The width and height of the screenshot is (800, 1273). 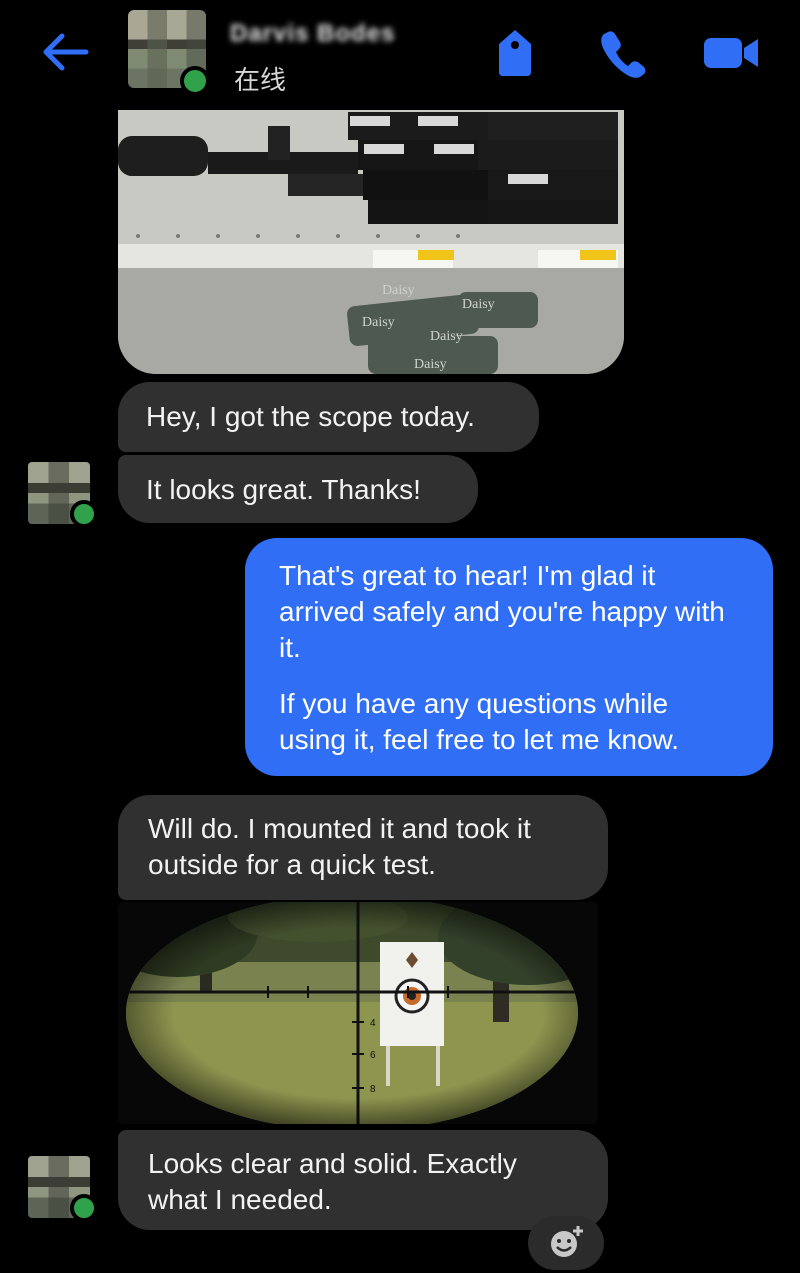 I want to click on message-text: Hey, I got the scope today., so click(x=310, y=416).